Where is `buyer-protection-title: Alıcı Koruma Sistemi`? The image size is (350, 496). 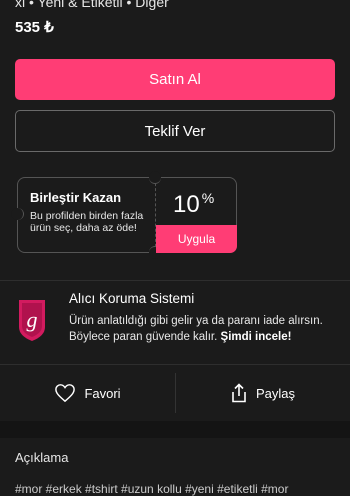
buyer-protection-title: Alıcı Koruma Sistemi is located at coordinates (132, 298).